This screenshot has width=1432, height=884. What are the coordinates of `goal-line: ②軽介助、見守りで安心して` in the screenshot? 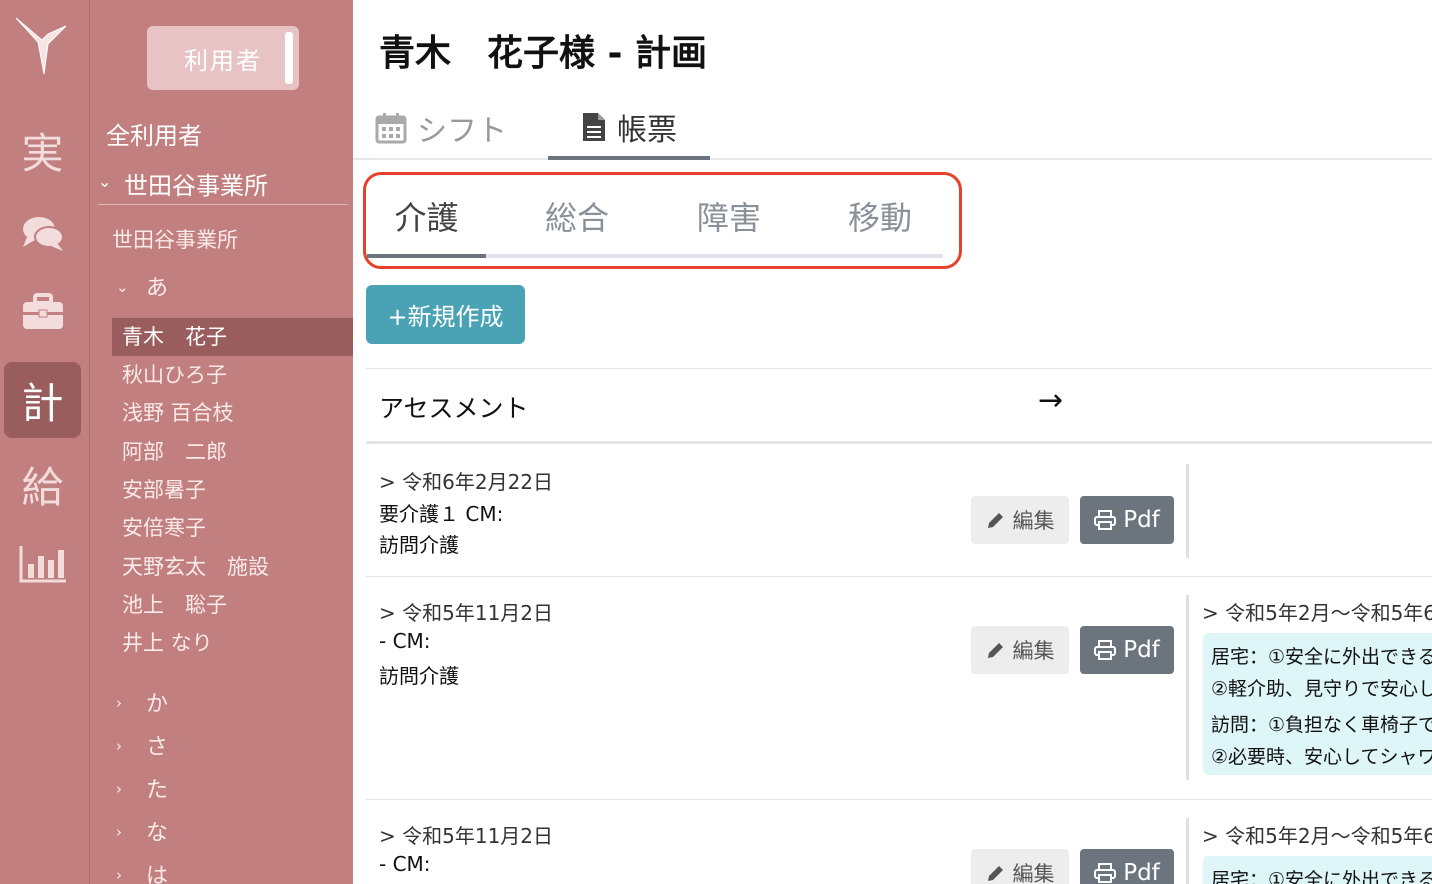 It's located at (1321, 689).